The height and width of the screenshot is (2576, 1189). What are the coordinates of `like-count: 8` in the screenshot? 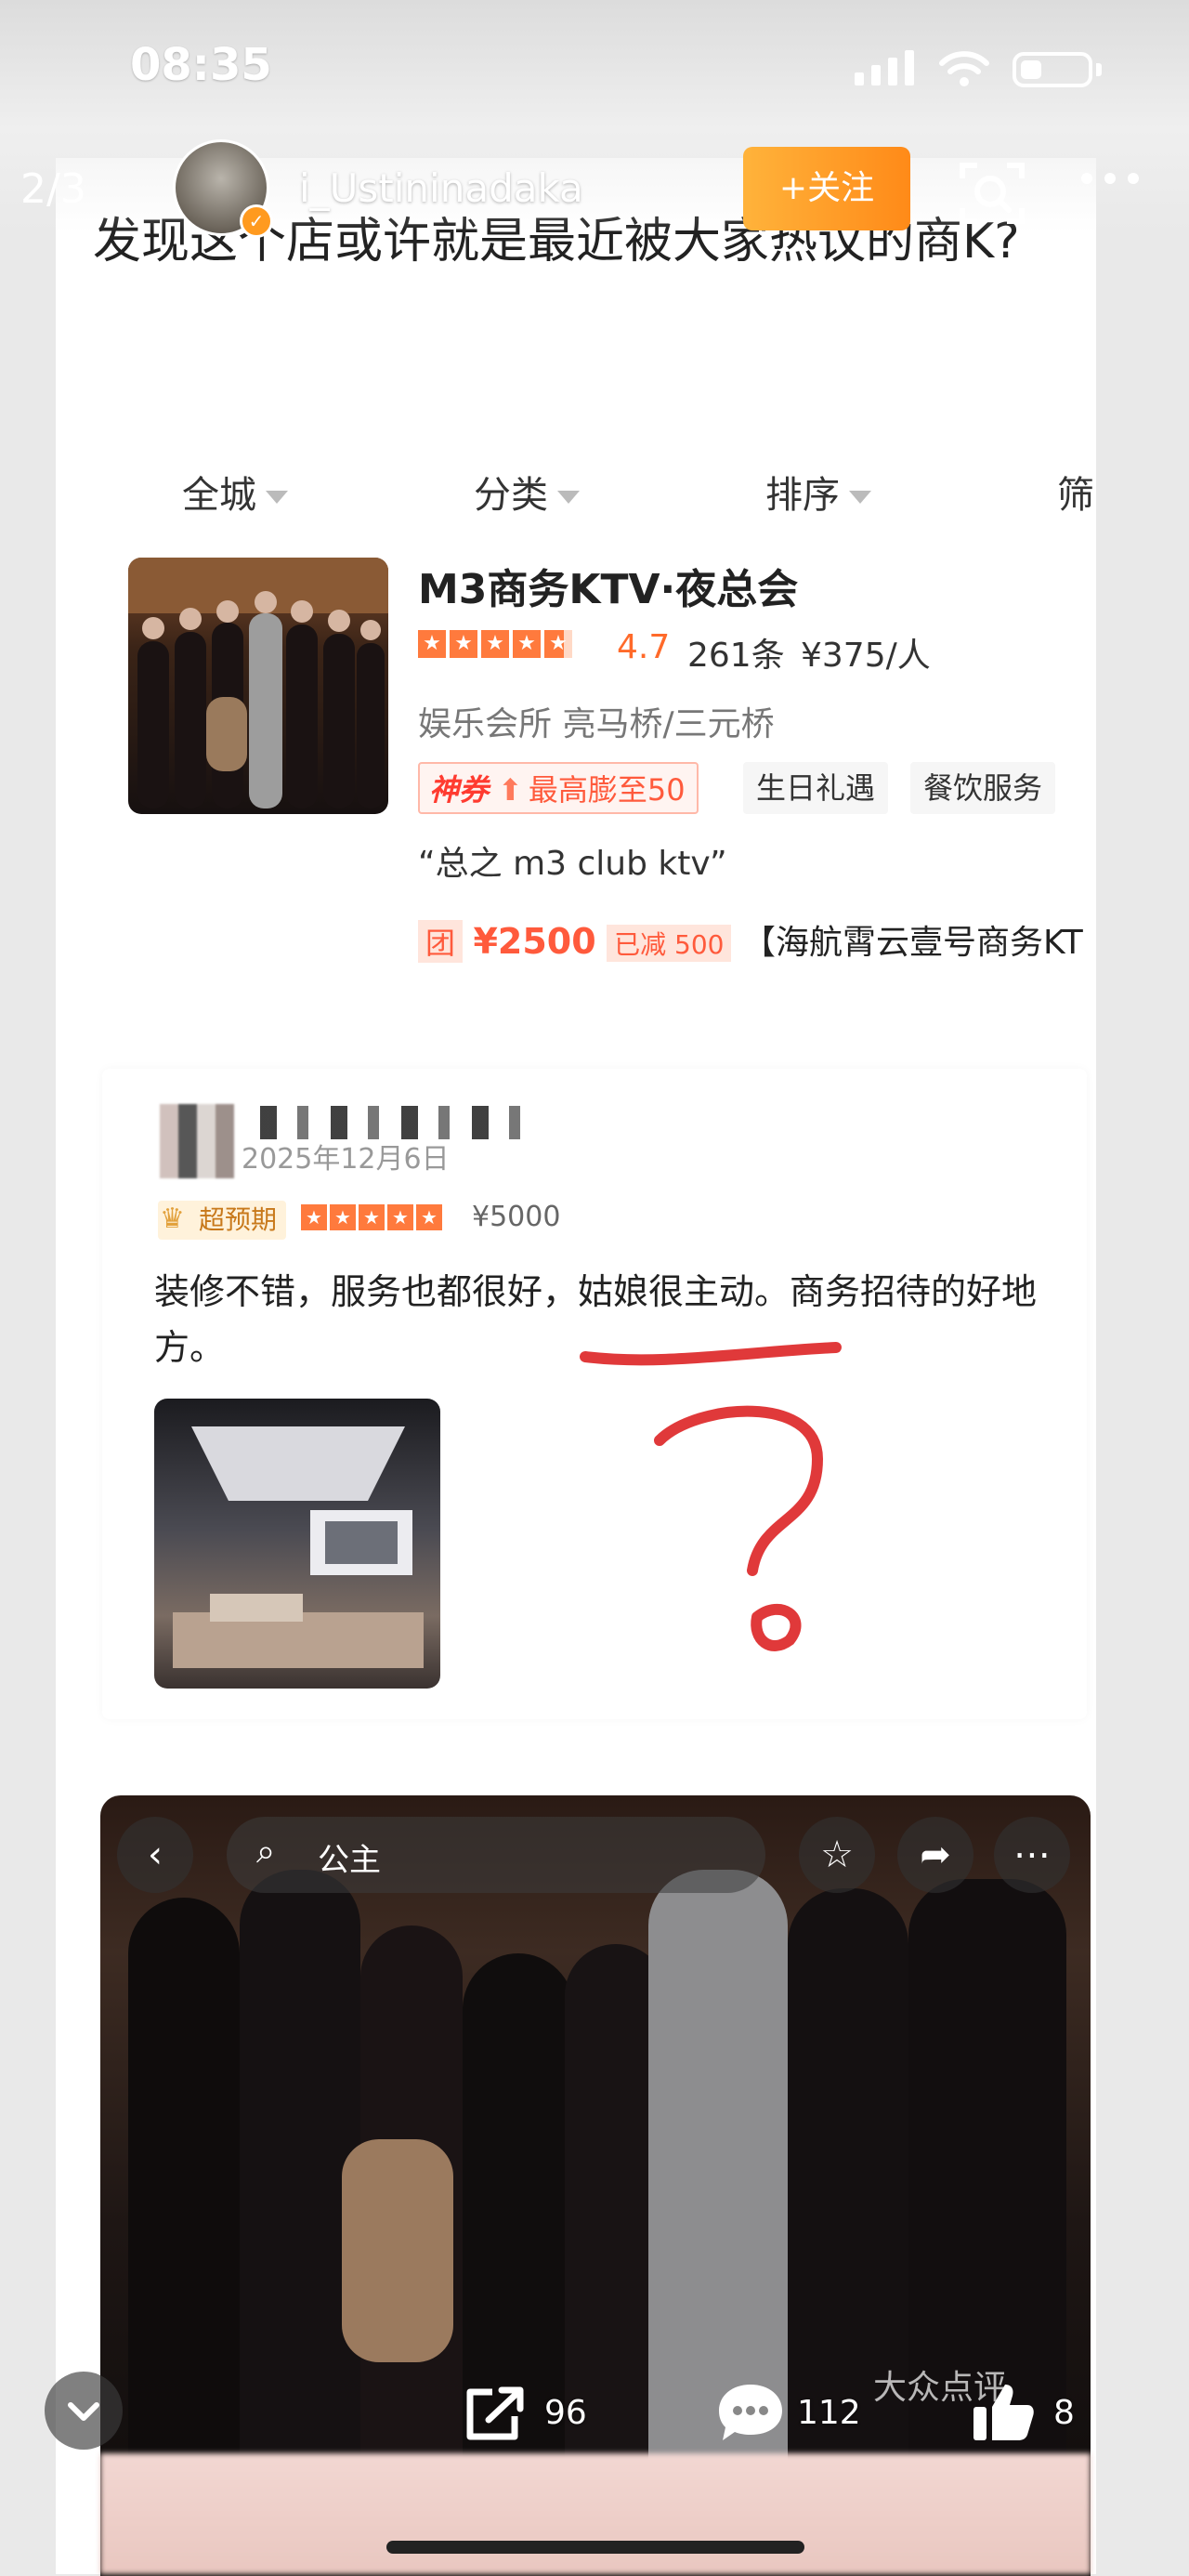 It's located at (1064, 2413).